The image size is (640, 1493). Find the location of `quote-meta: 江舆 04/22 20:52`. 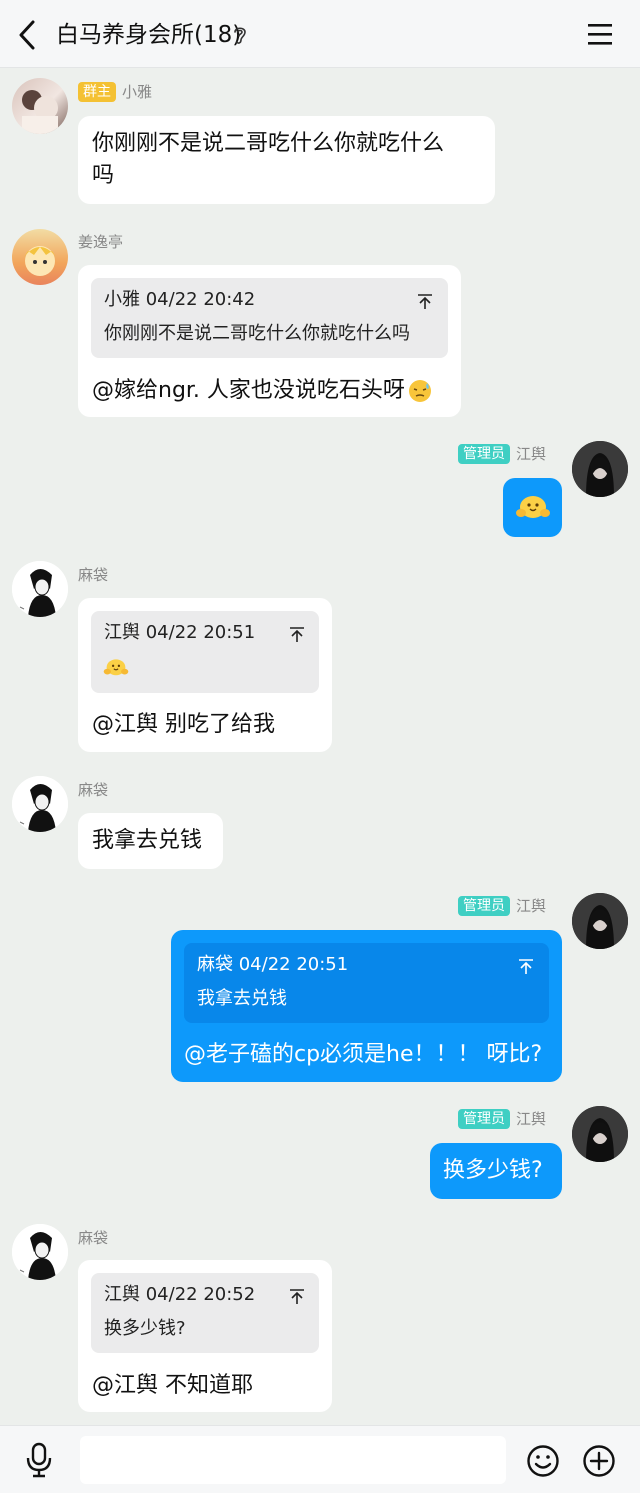

quote-meta: 江舆 04/22 20:52 is located at coordinates (180, 1294).